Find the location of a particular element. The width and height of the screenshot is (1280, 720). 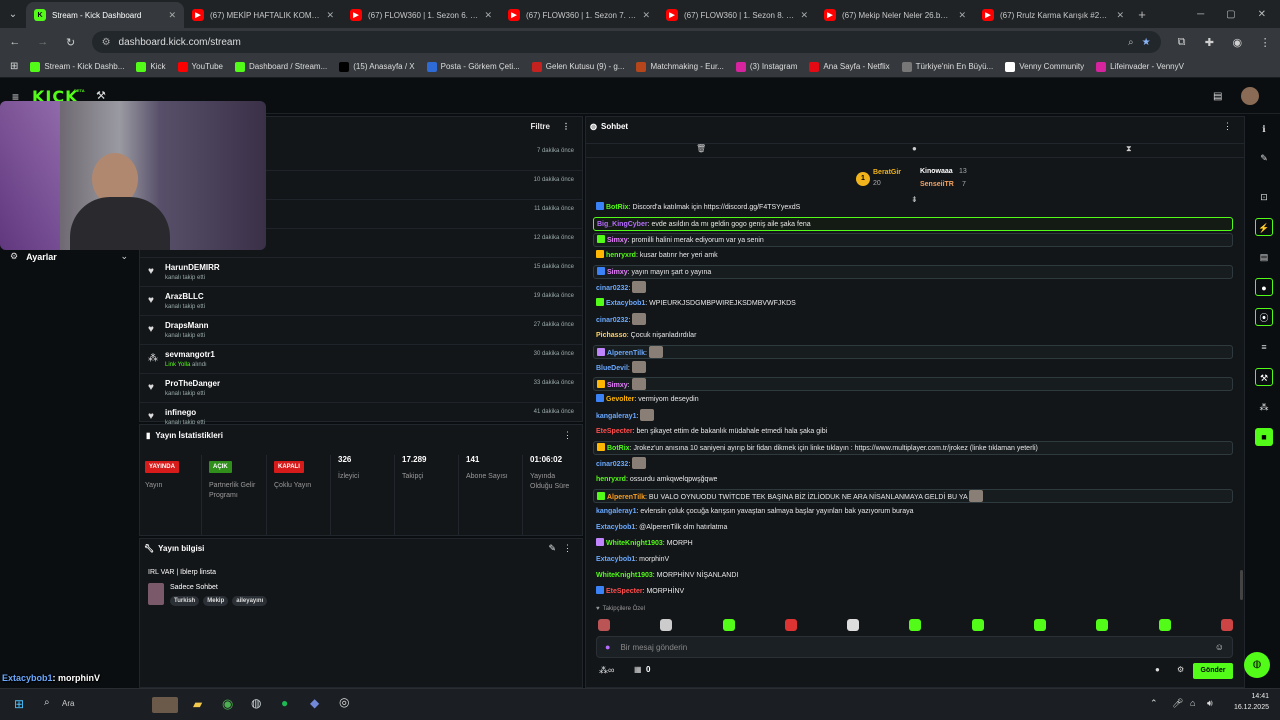

layers-icon: ≡ is located at coordinates (1264, 347).